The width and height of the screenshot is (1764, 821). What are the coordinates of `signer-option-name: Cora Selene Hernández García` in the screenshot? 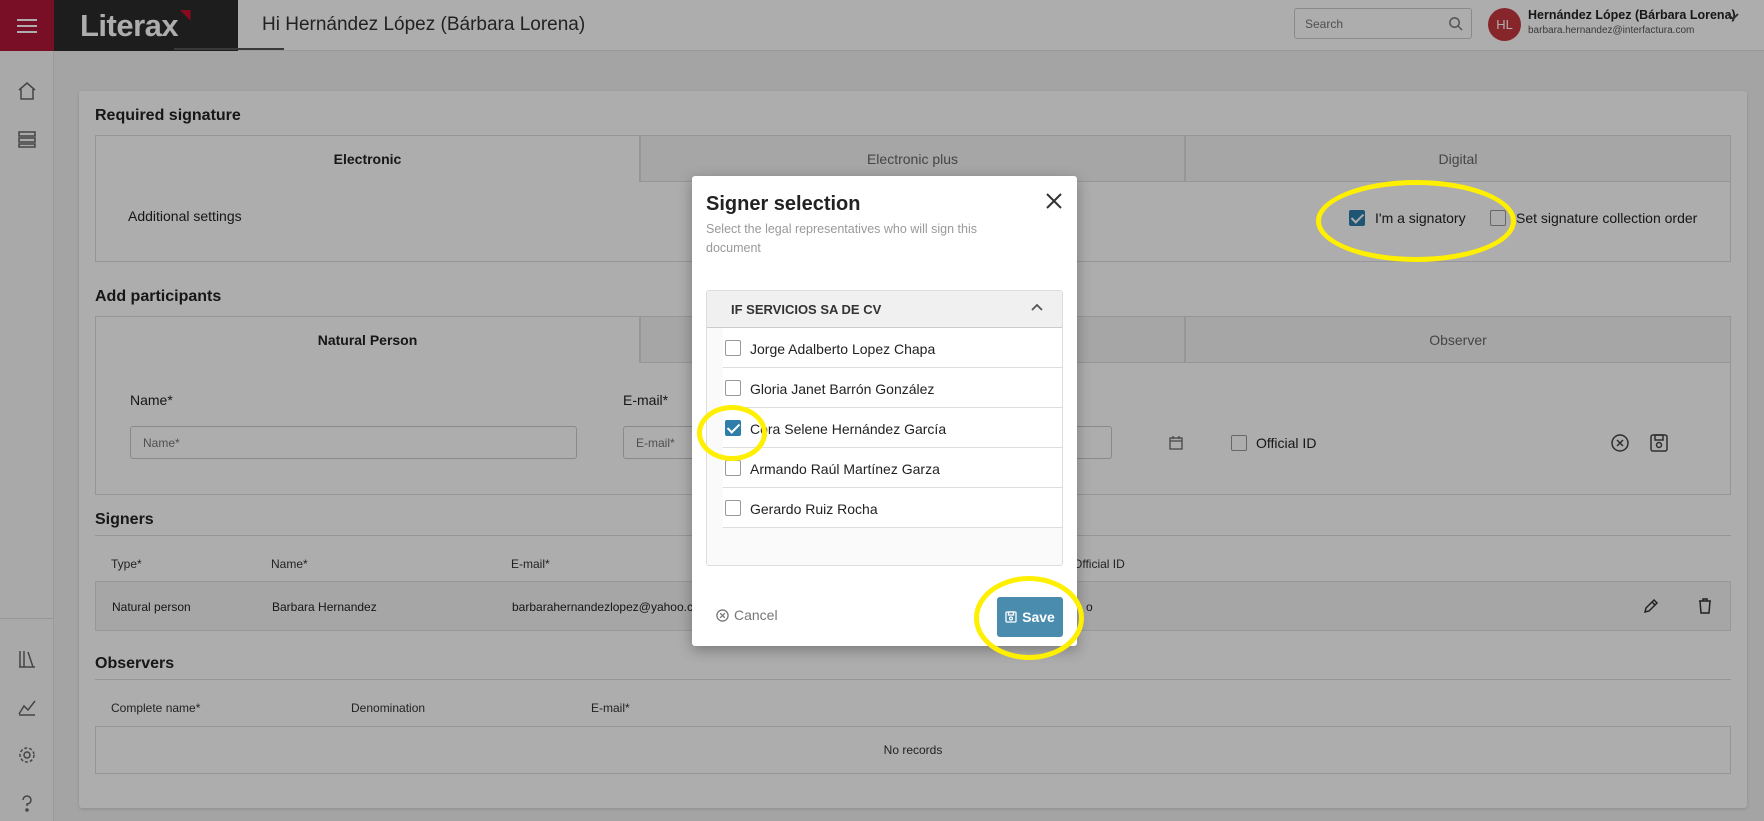 It's located at (848, 429).